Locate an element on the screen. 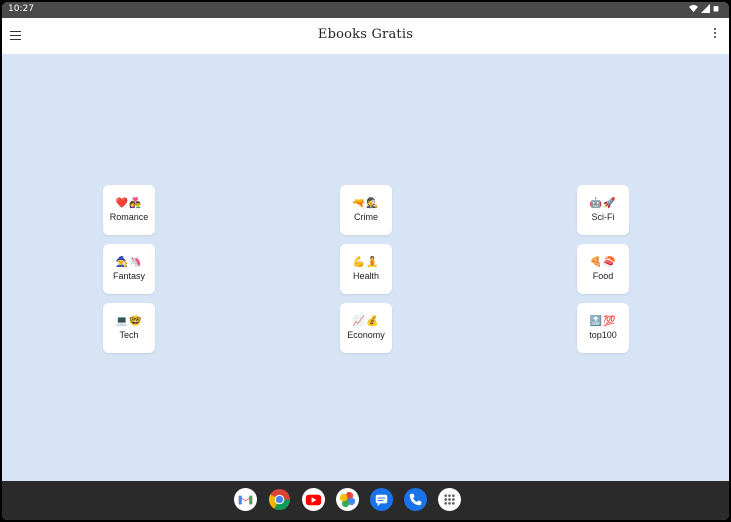 The height and width of the screenshot is (522, 731). photos-icon is located at coordinates (347, 499).